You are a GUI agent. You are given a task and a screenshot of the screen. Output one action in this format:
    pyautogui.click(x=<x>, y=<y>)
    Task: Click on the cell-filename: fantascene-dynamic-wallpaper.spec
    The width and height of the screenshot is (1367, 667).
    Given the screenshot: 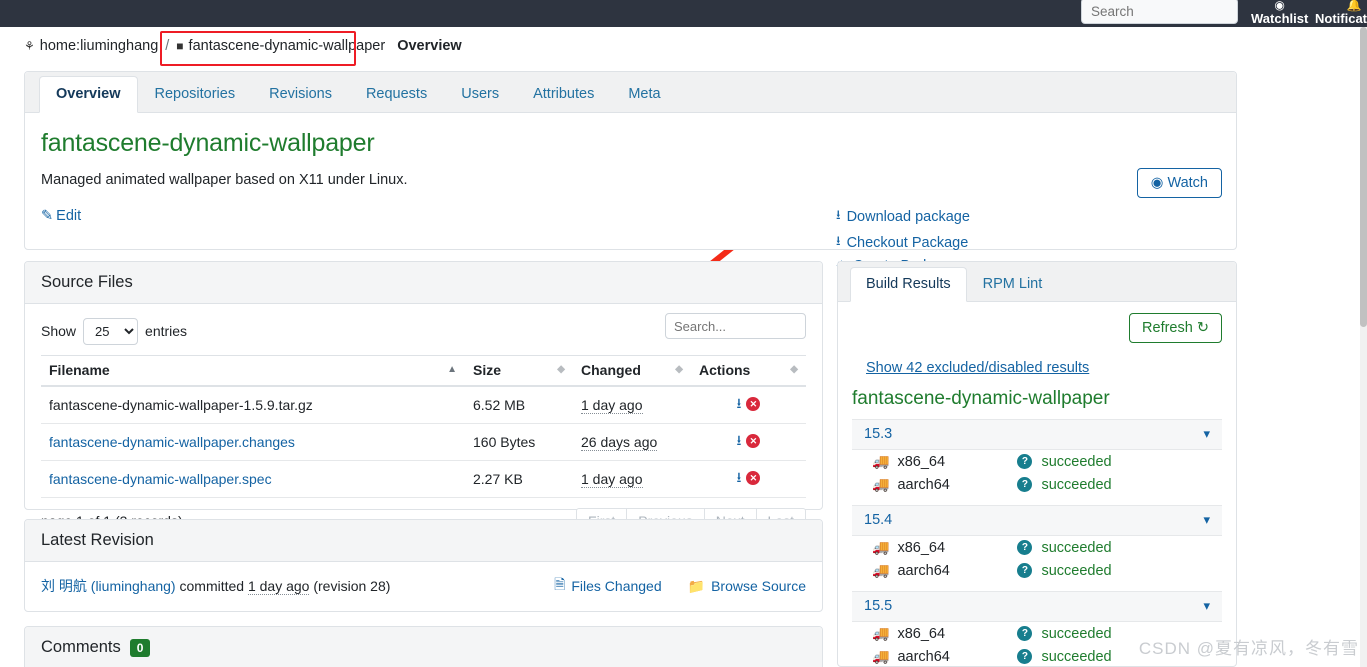 What is the action you would take?
    pyautogui.click(x=253, y=479)
    